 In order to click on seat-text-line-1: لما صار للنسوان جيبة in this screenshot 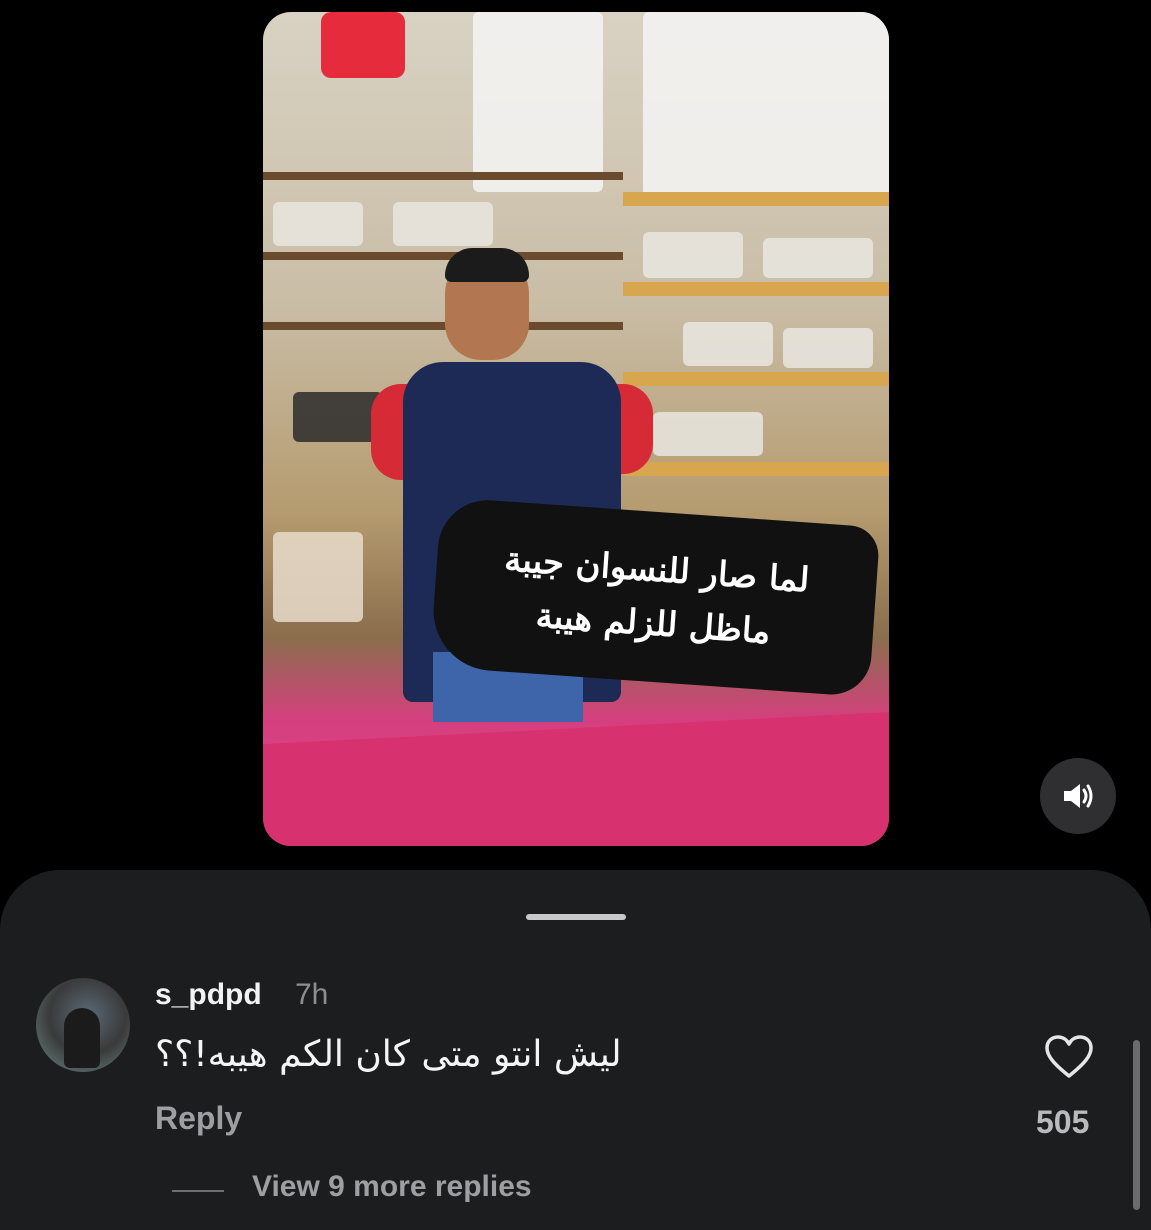, I will do `click(657, 570)`.